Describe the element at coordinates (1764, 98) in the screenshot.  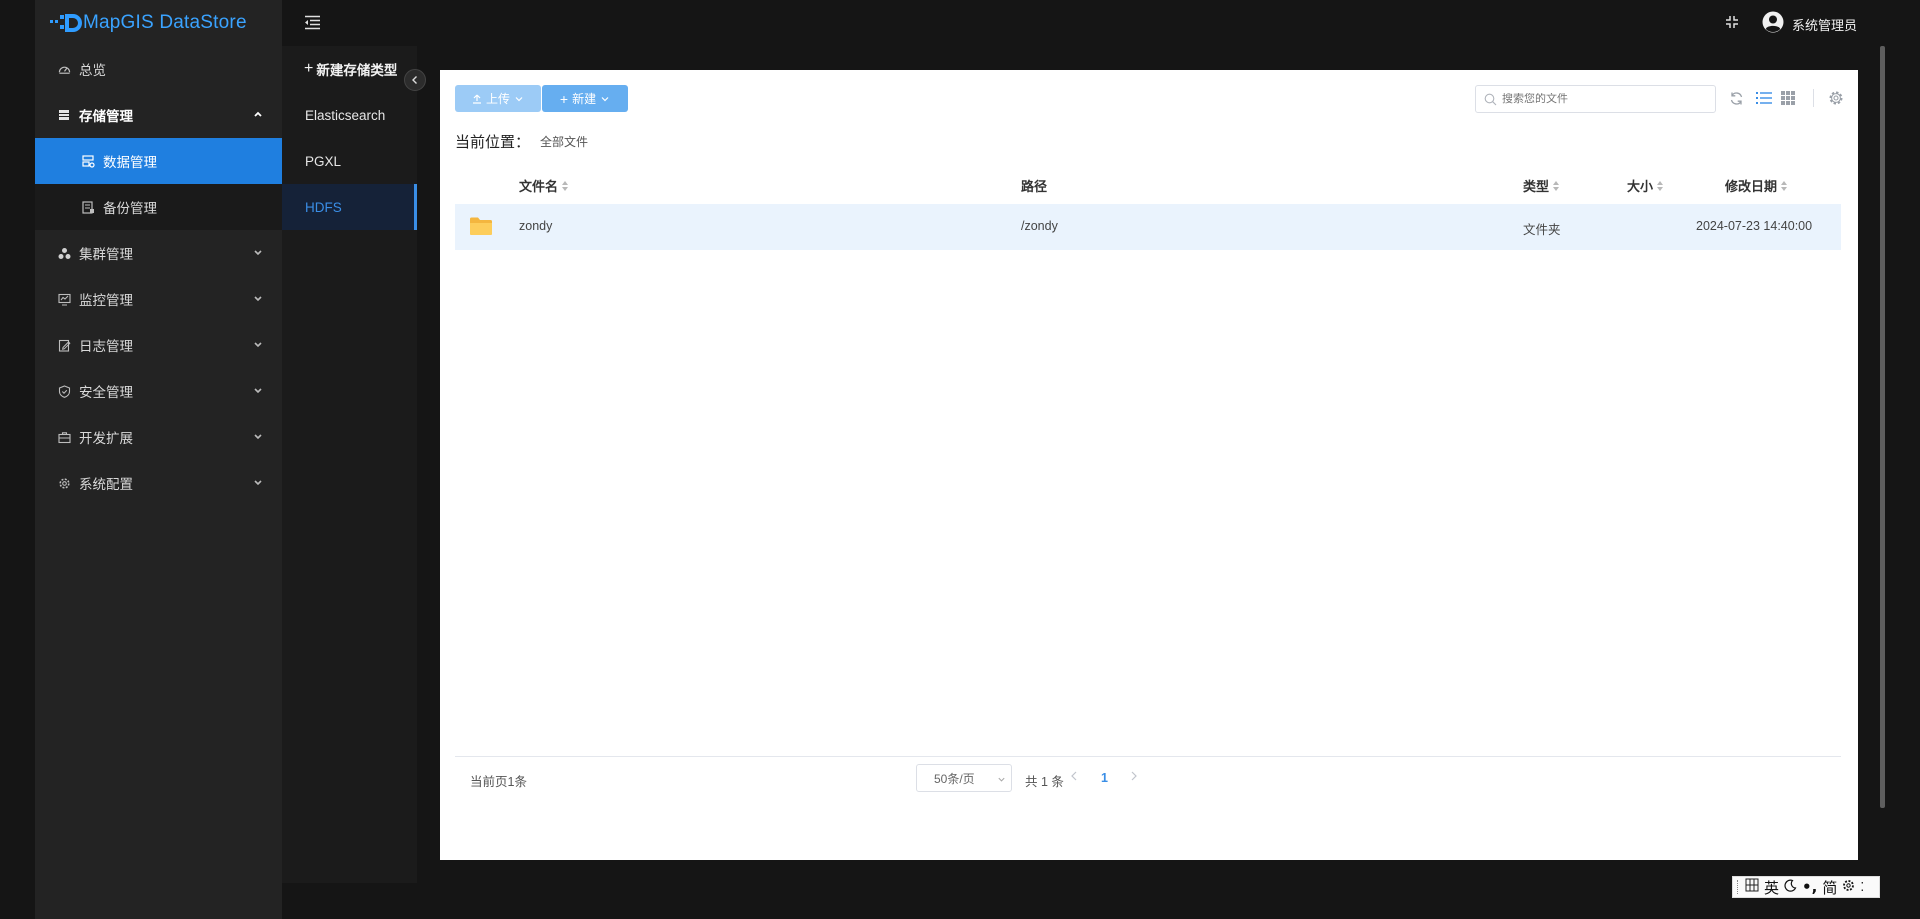
I see `list-view-icon` at that location.